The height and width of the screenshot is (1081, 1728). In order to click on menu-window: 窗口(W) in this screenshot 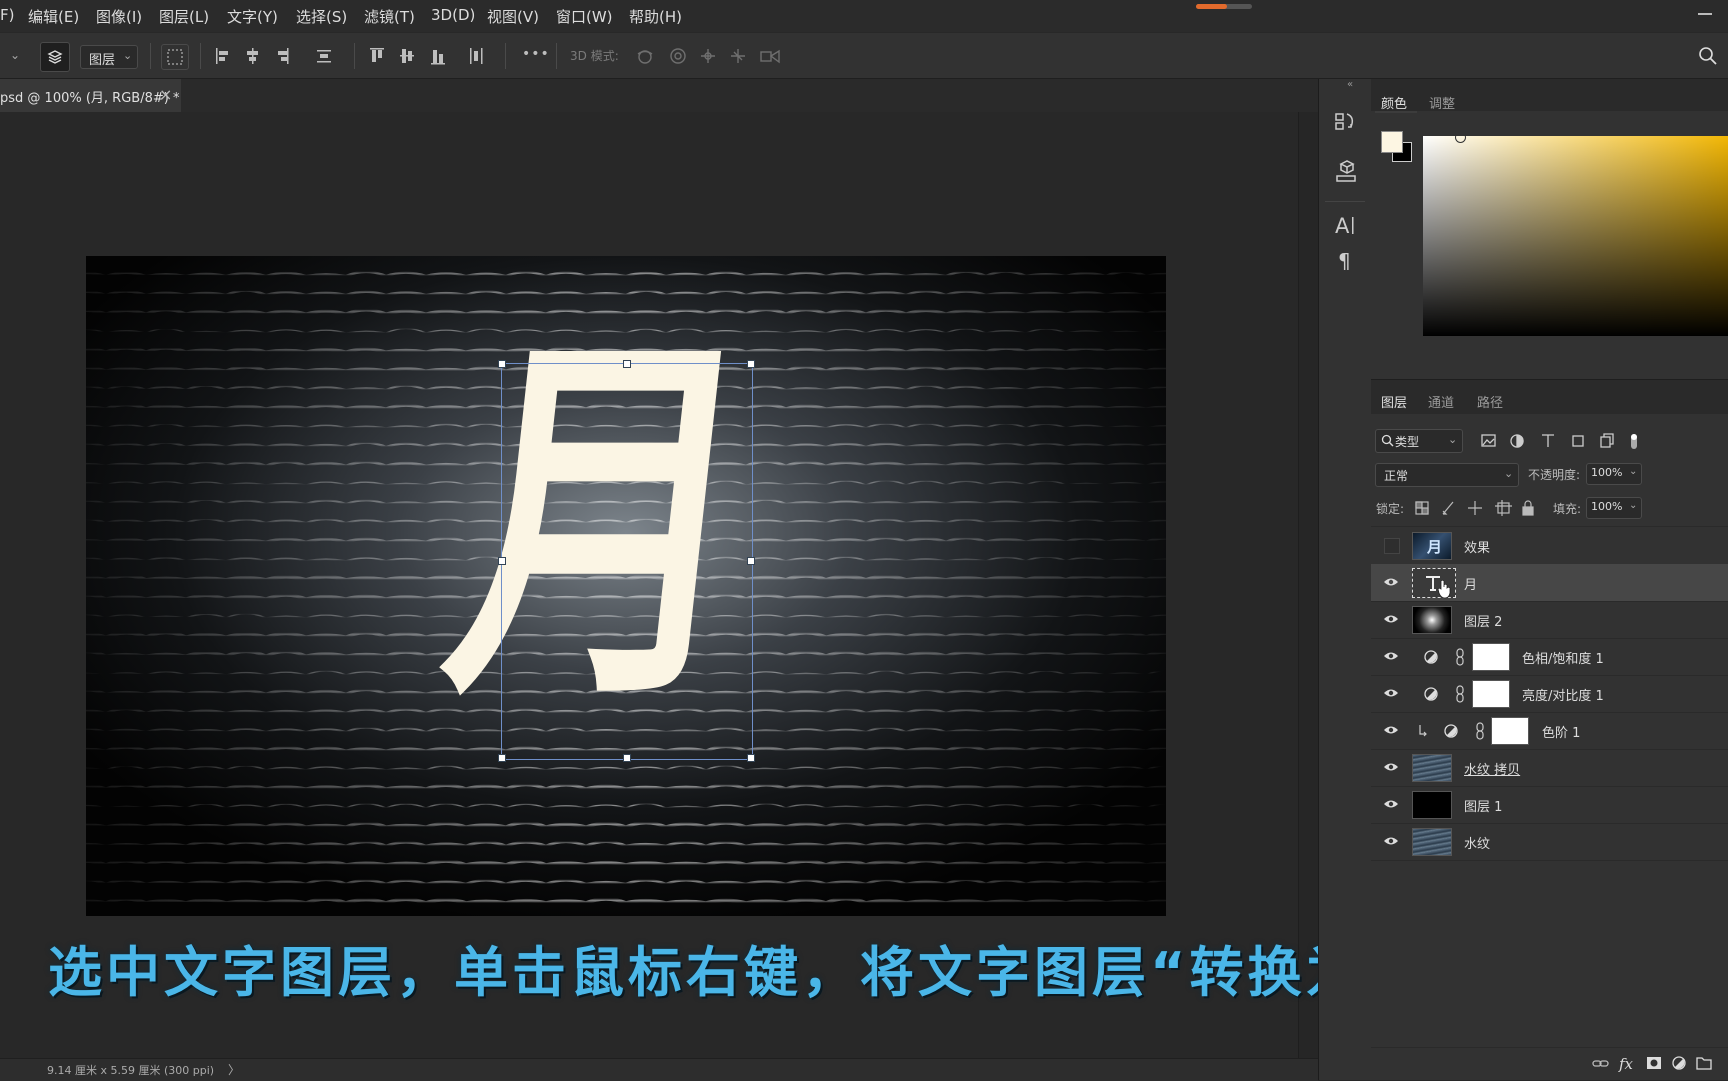, I will do `click(584, 16)`.